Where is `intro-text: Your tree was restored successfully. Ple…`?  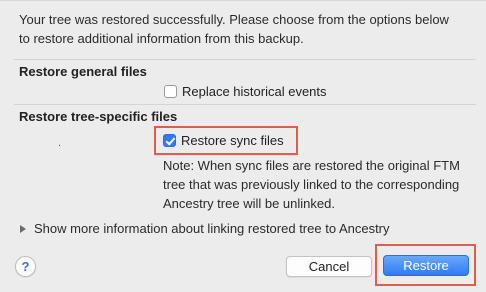 intro-text: Your tree was restored successfully. Ple… is located at coordinates (234, 29).